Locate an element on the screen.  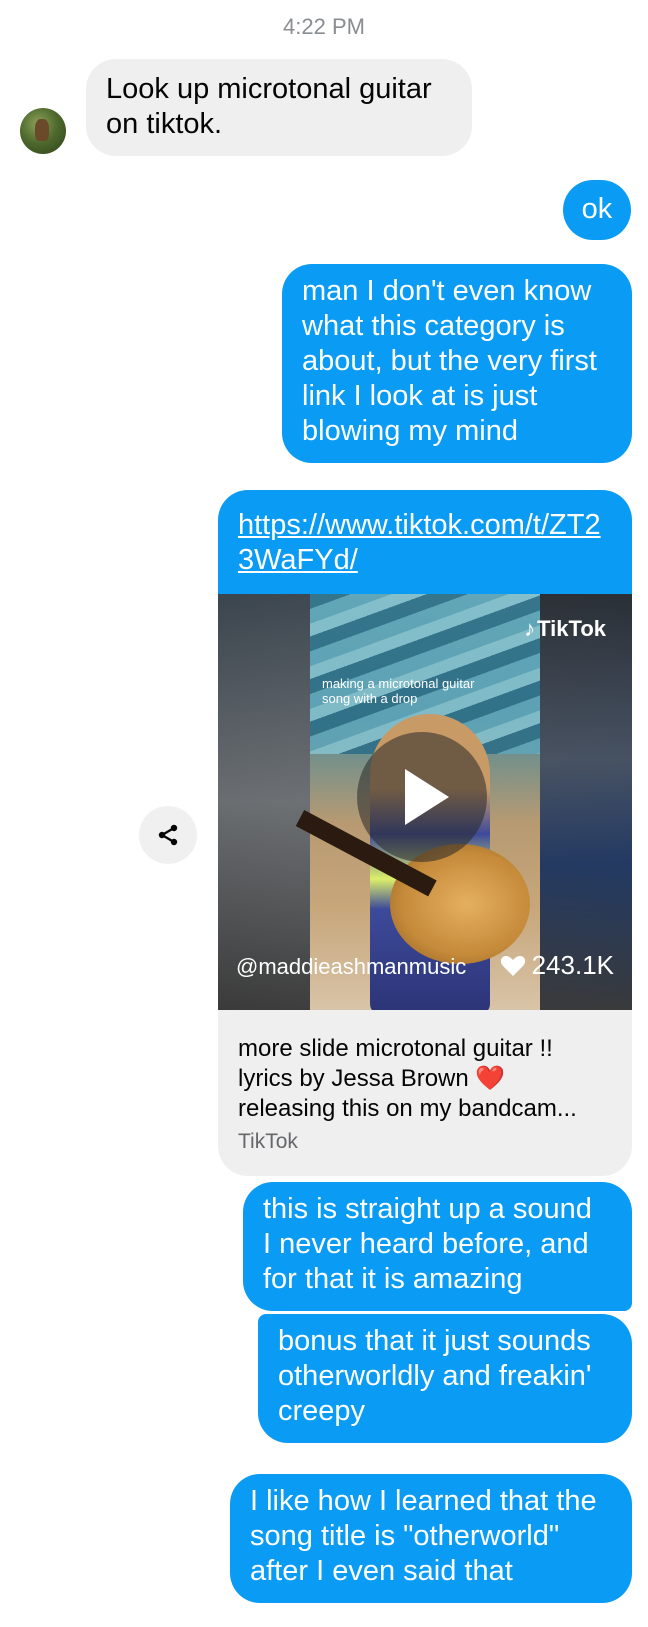
link-url: https://www.tiktok.com/t/ZT23WaFYd/ is located at coordinates (425, 543).